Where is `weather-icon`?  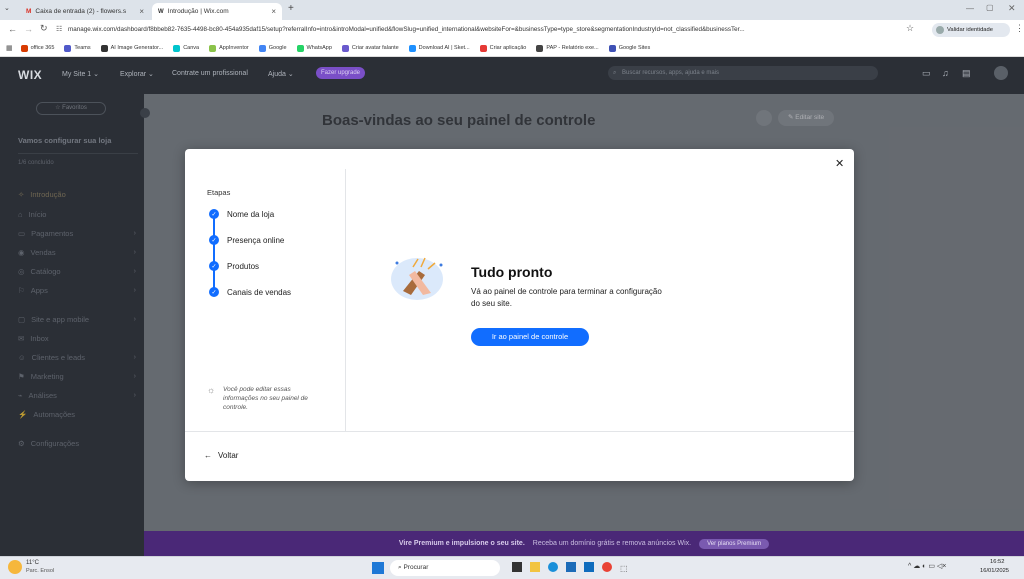
weather-icon is located at coordinates (15, 567).